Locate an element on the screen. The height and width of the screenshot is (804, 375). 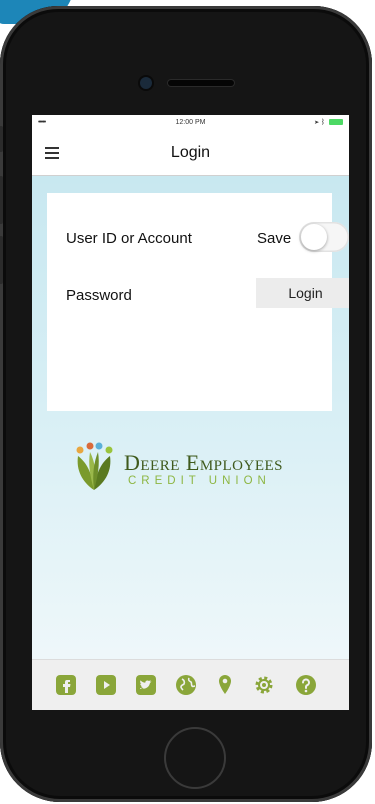
login-button: Login is located at coordinates (302, 293).